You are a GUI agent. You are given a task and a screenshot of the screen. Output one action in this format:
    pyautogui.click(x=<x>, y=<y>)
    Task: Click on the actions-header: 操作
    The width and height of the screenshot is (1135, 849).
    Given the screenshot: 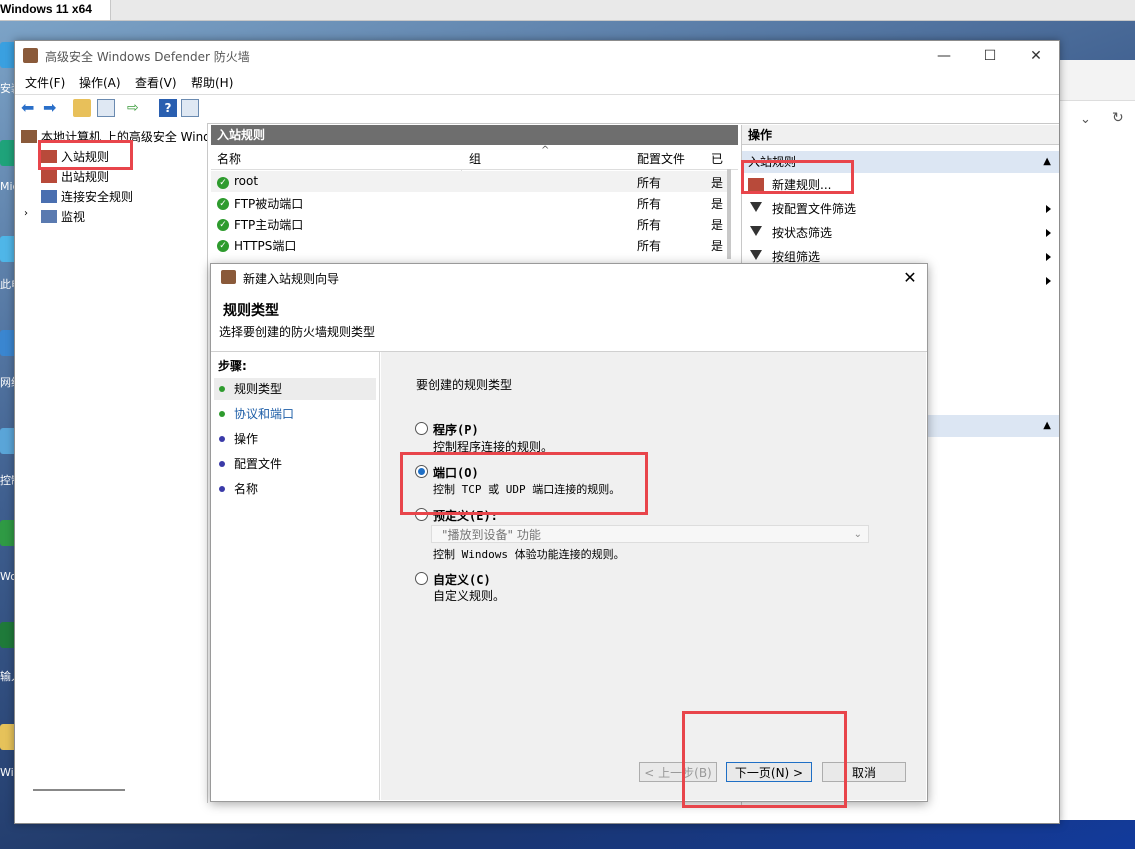 What is the action you would take?
    pyautogui.click(x=900, y=135)
    